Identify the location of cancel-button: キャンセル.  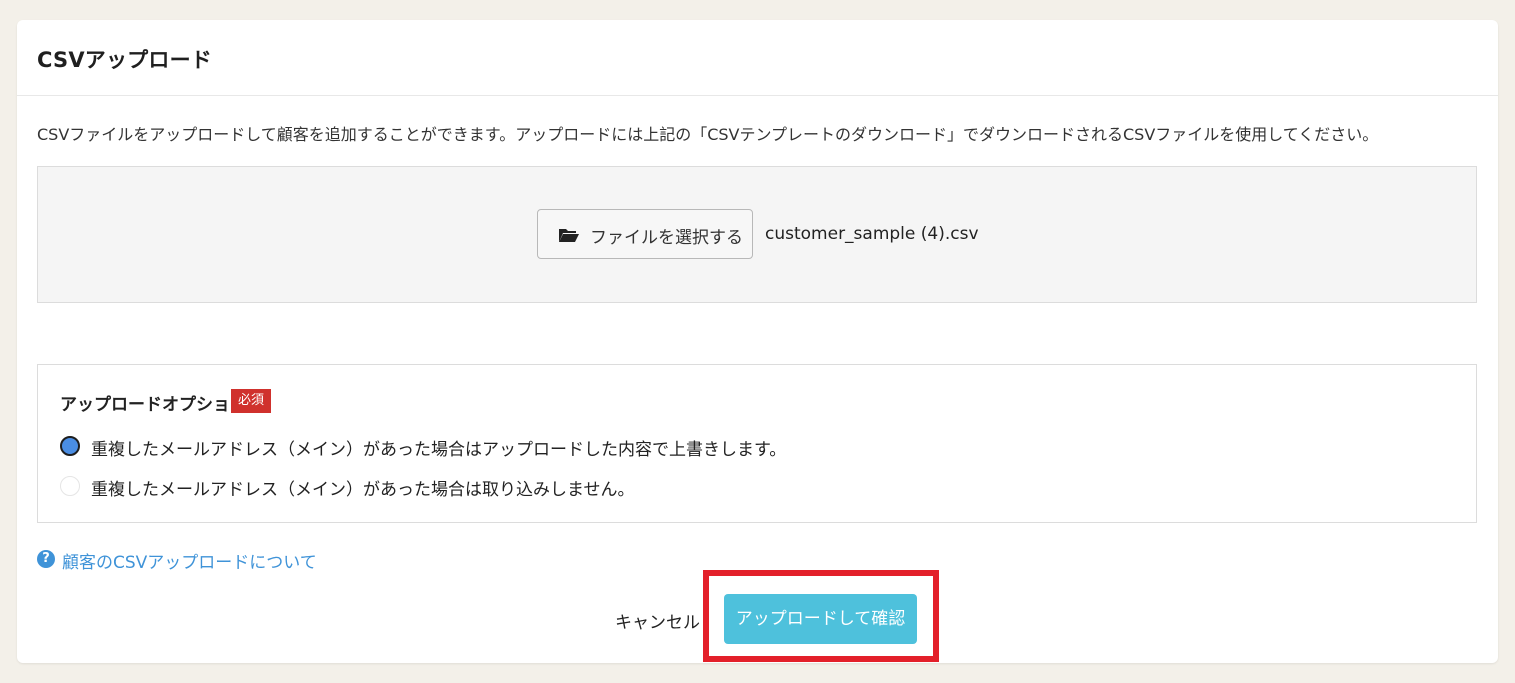
(657, 620).